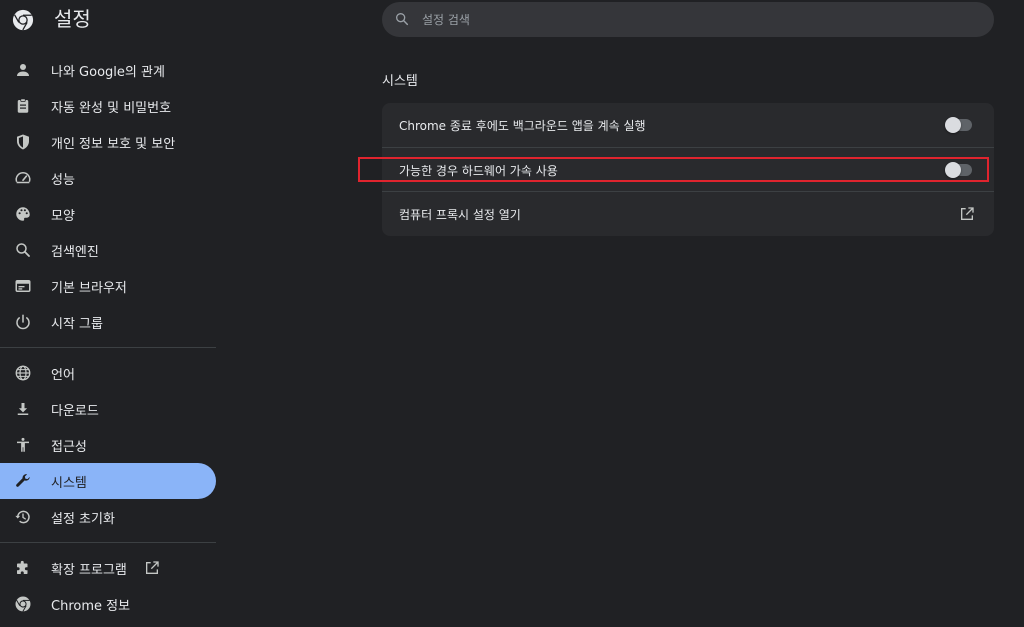 The width and height of the screenshot is (1024, 627). I want to click on wrench-icon, so click(23, 480).